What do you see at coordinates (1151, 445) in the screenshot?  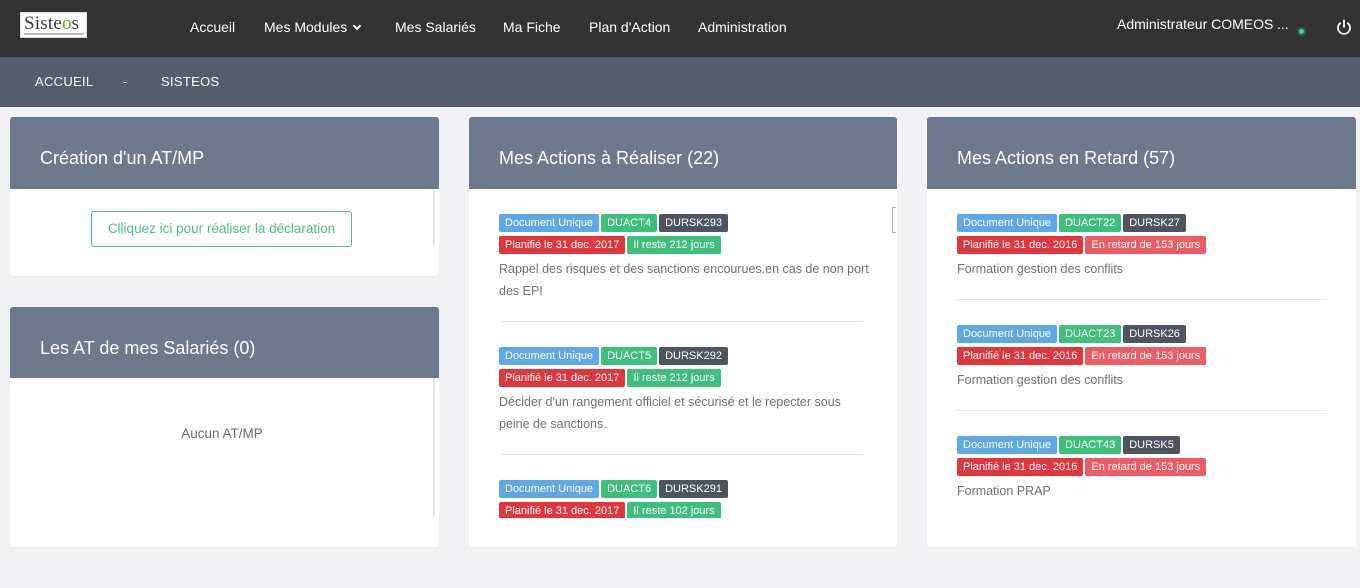 I see `risk-code-badge: DURSK5` at bounding box center [1151, 445].